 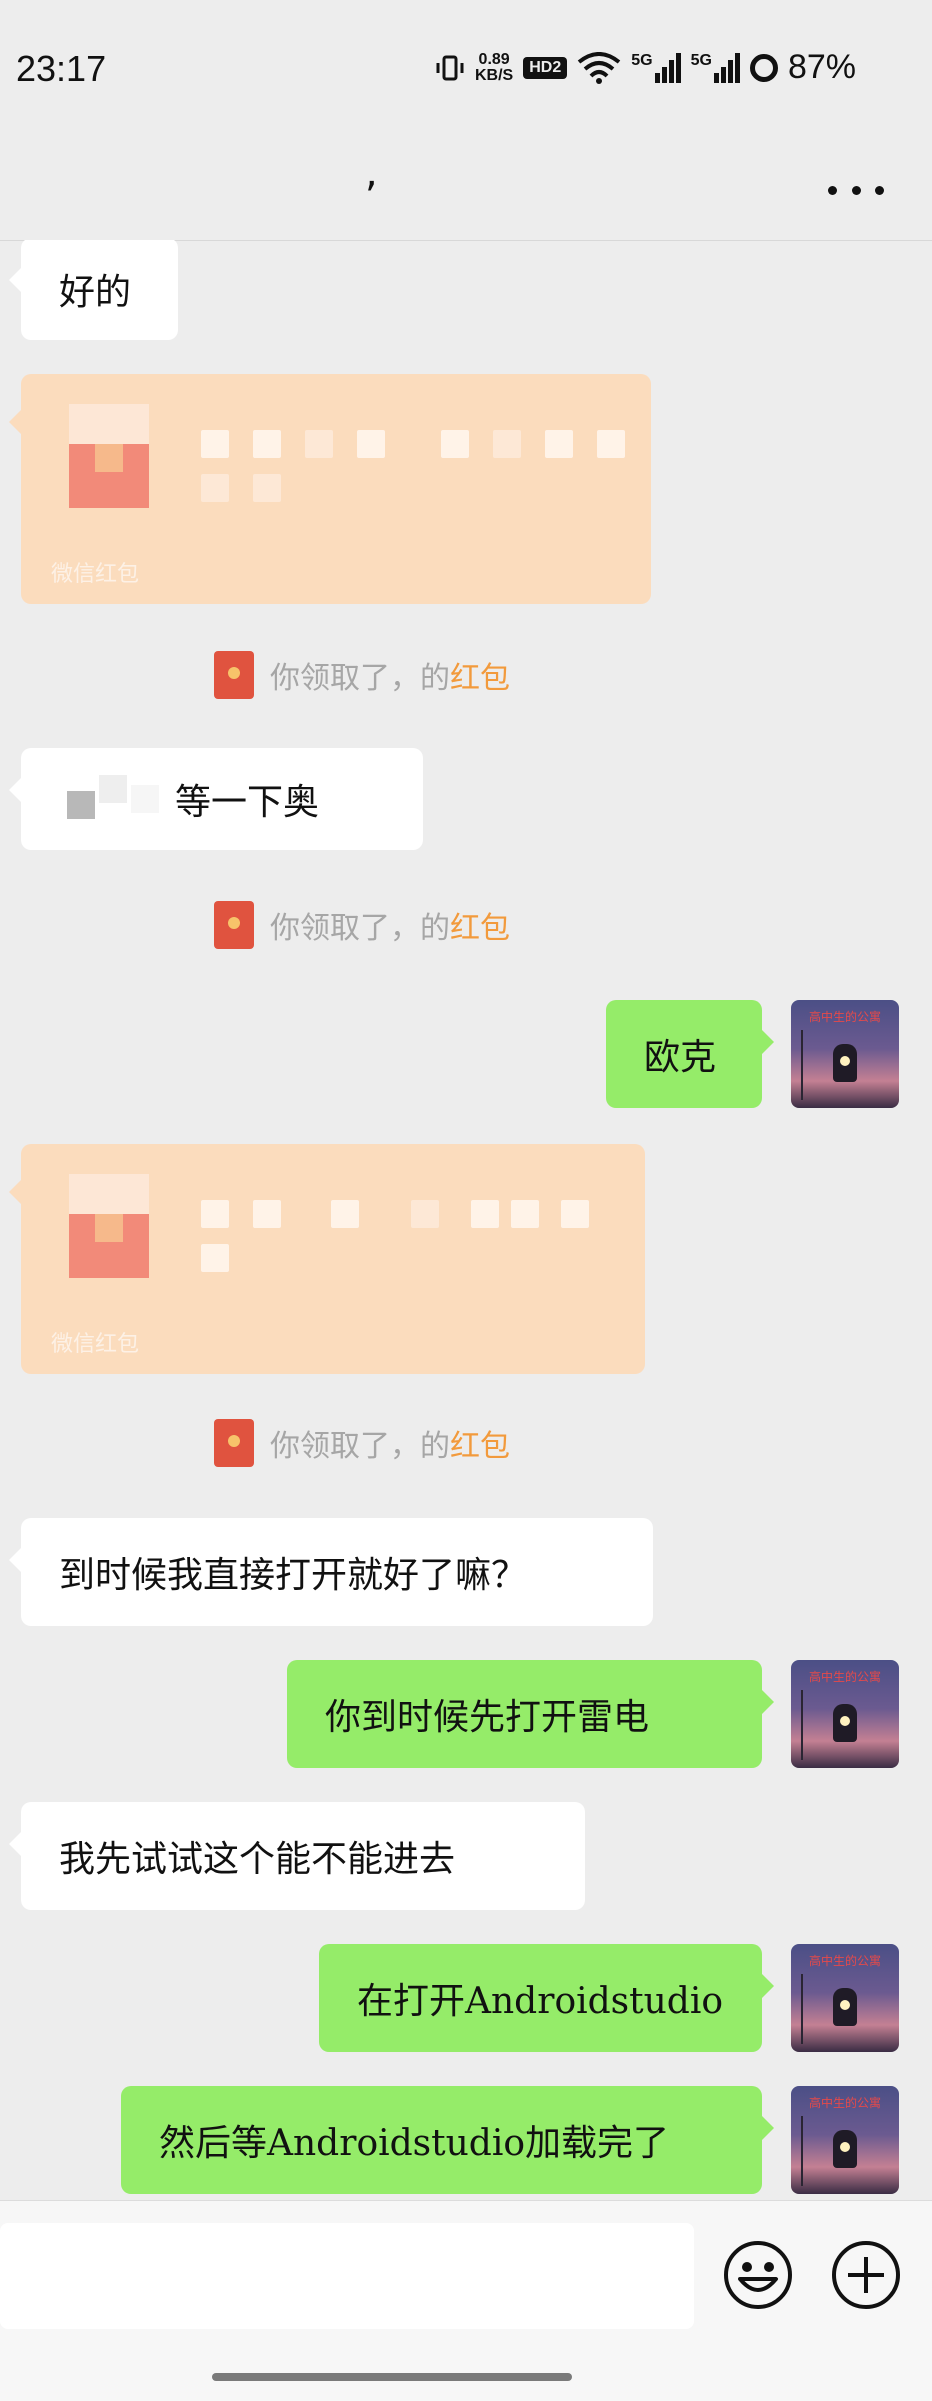 What do you see at coordinates (371, 173) in the screenshot?
I see `chat-title: ,` at bounding box center [371, 173].